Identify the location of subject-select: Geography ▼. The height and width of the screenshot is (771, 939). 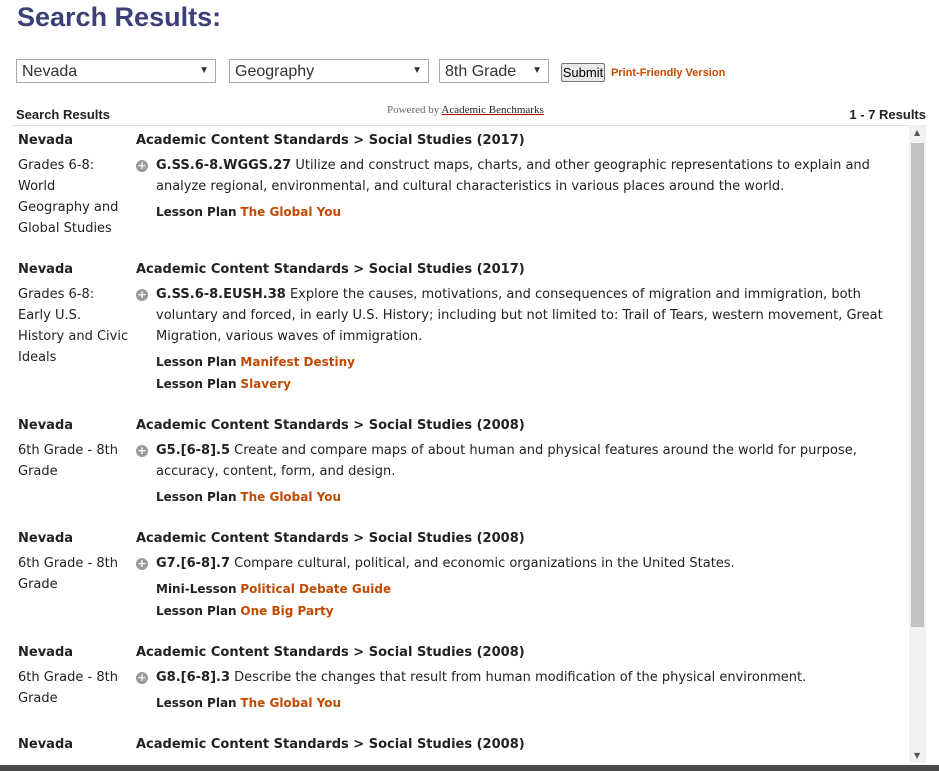
(329, 71).